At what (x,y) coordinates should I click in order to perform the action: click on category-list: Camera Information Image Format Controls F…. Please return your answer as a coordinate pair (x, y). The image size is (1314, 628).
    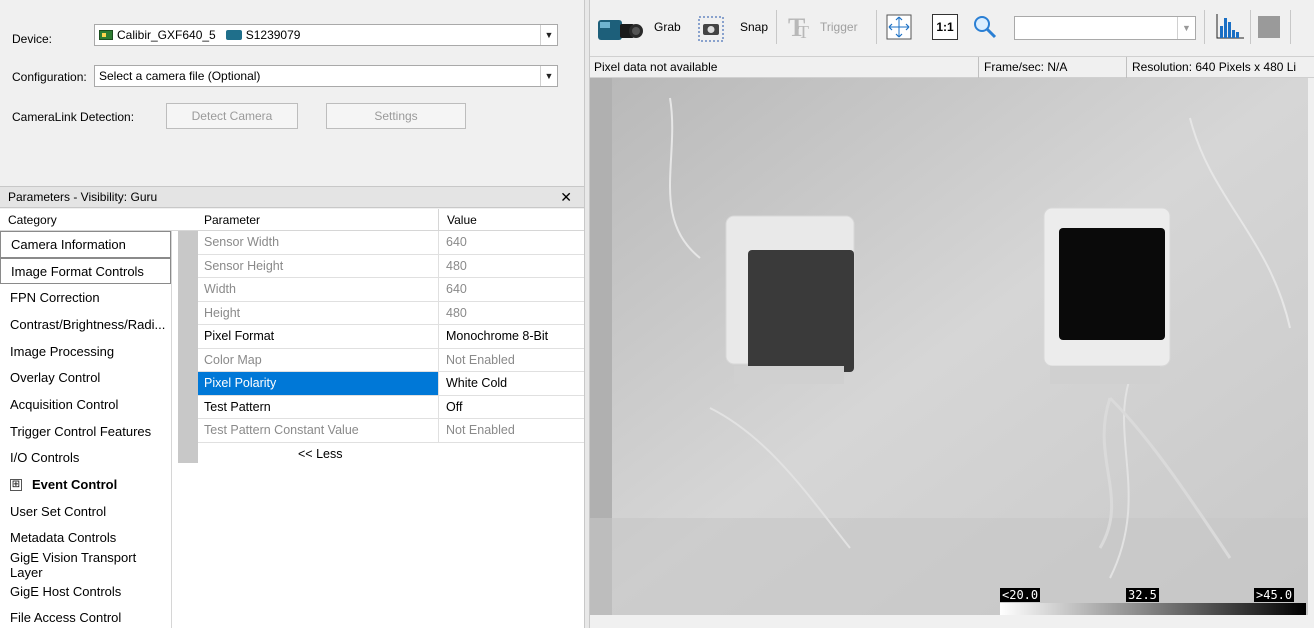
    Looking at the image, I should click on (86, 429).